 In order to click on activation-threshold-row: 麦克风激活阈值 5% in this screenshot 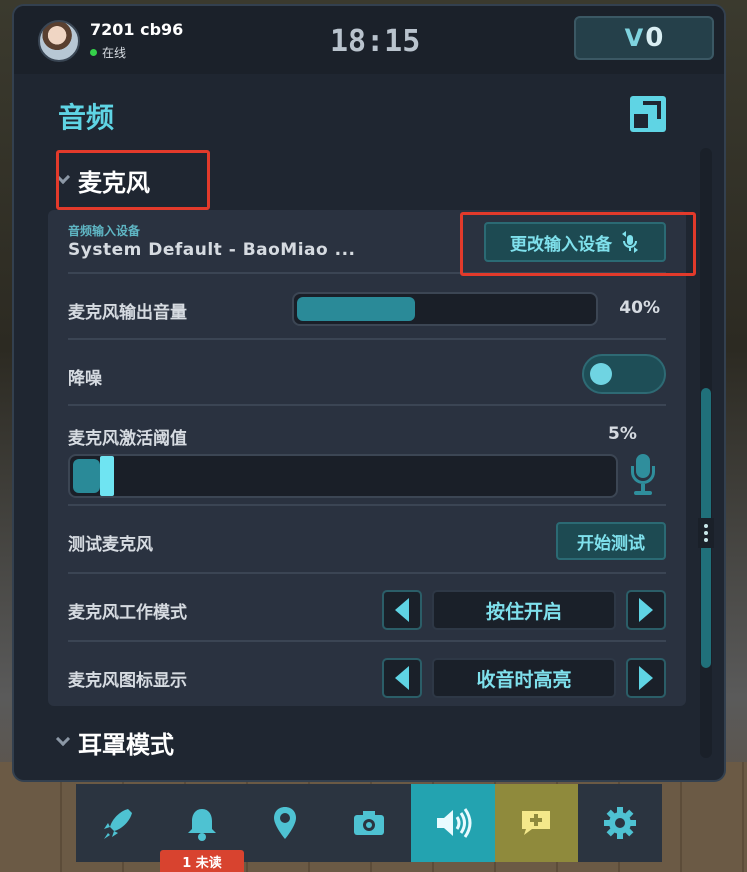, I will do `click(367, 457)`.